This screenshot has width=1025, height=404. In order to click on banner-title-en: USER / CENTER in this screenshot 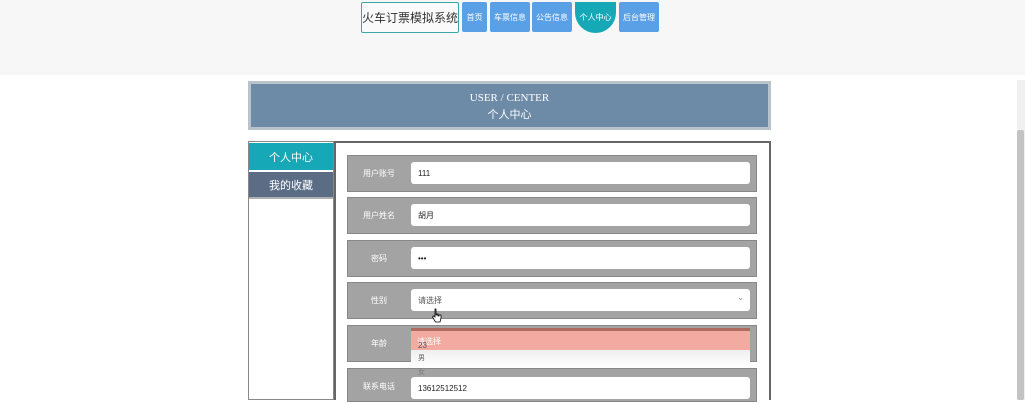, I will do `click(509, 98)`.